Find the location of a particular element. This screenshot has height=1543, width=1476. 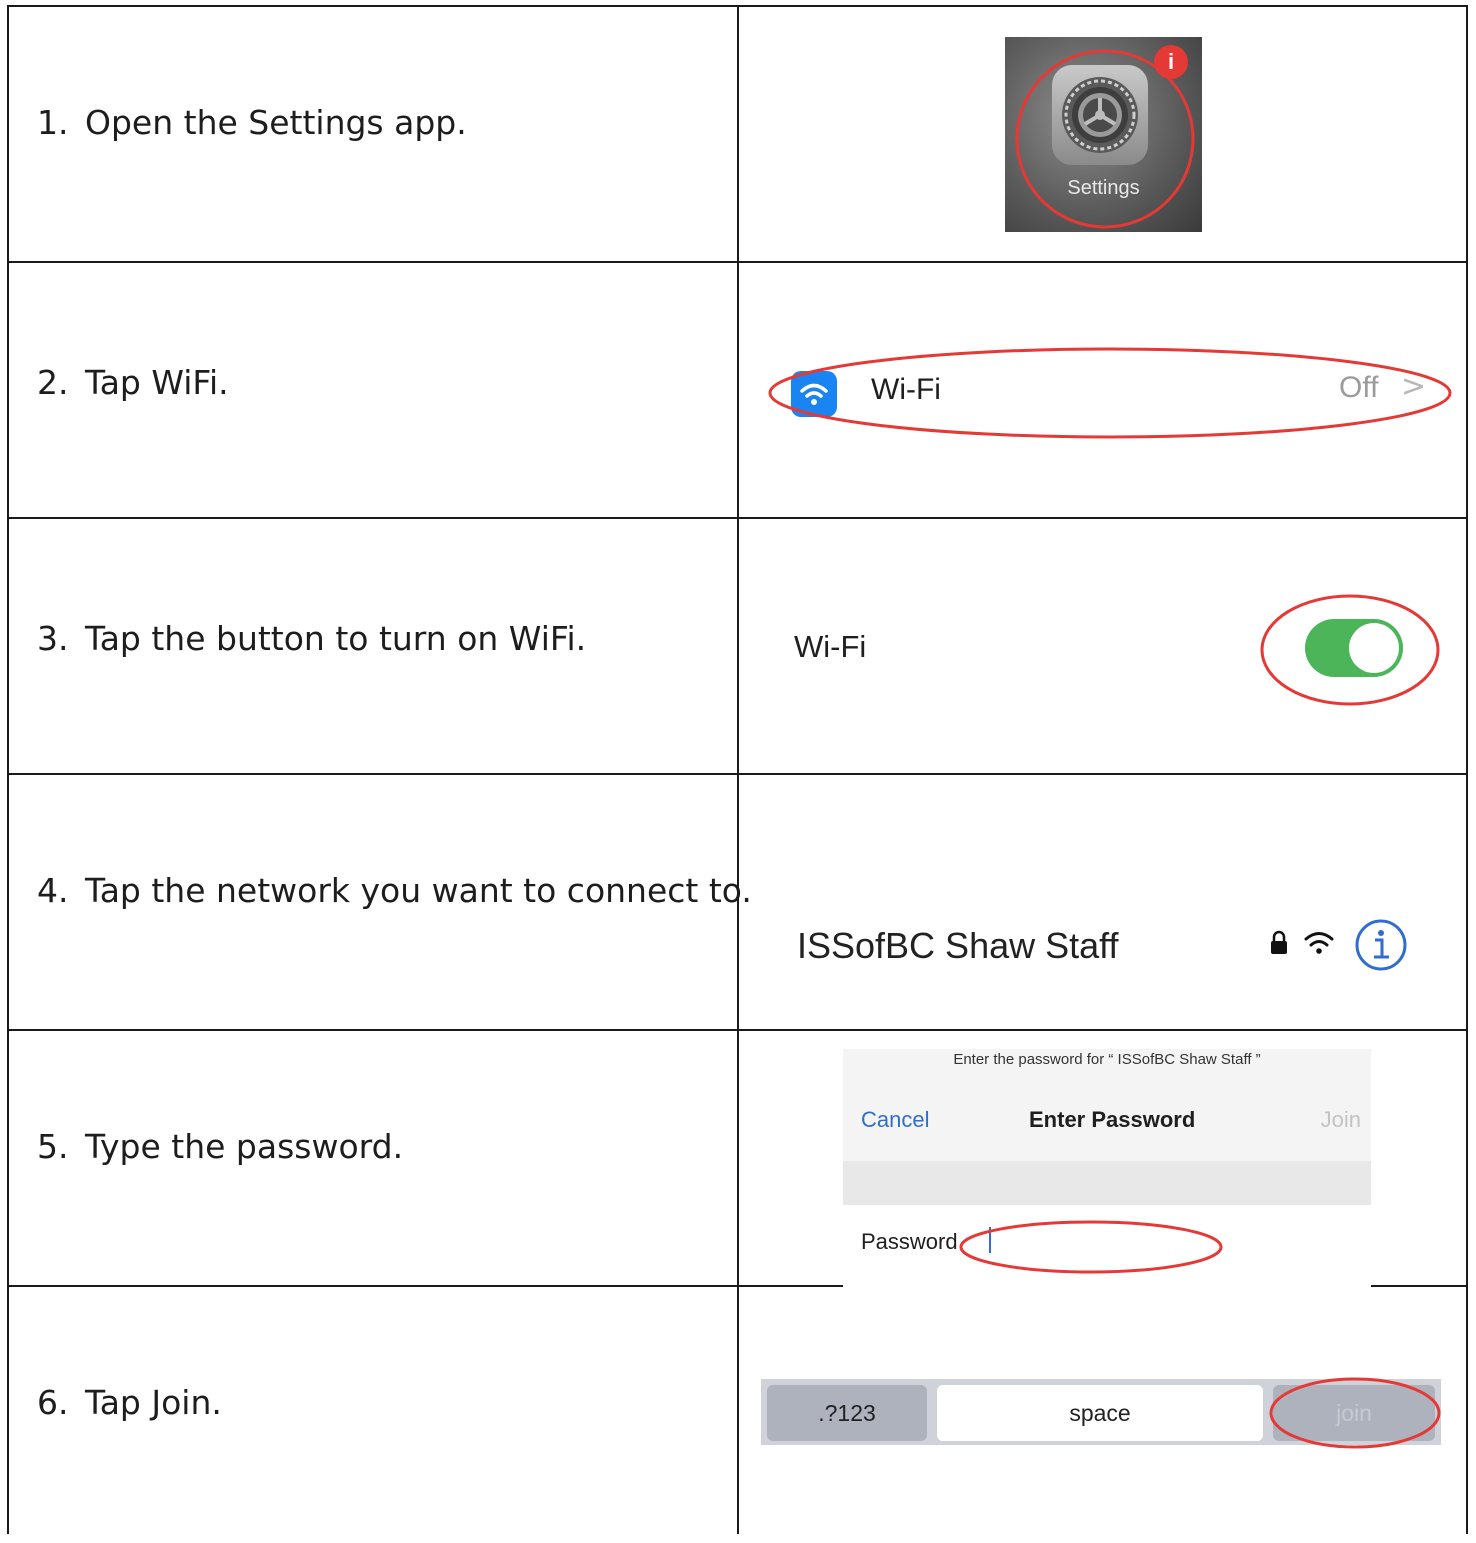

join-button: Join is located at coordinates (1341, 1120).